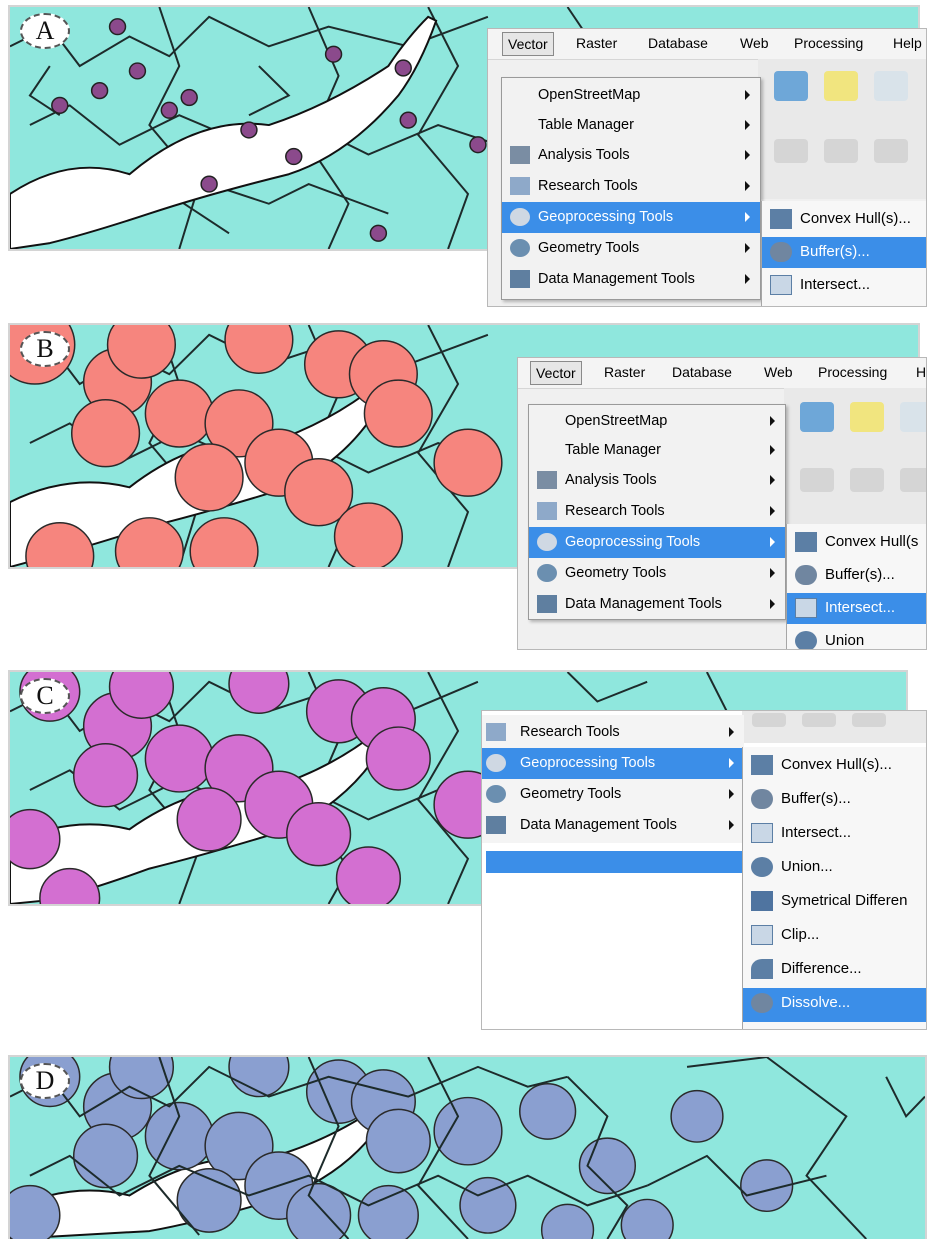 The width and height of the screenshot is (927, 1239). I want to click on panel-d-dissolve-map: D, so click(467, 1147).